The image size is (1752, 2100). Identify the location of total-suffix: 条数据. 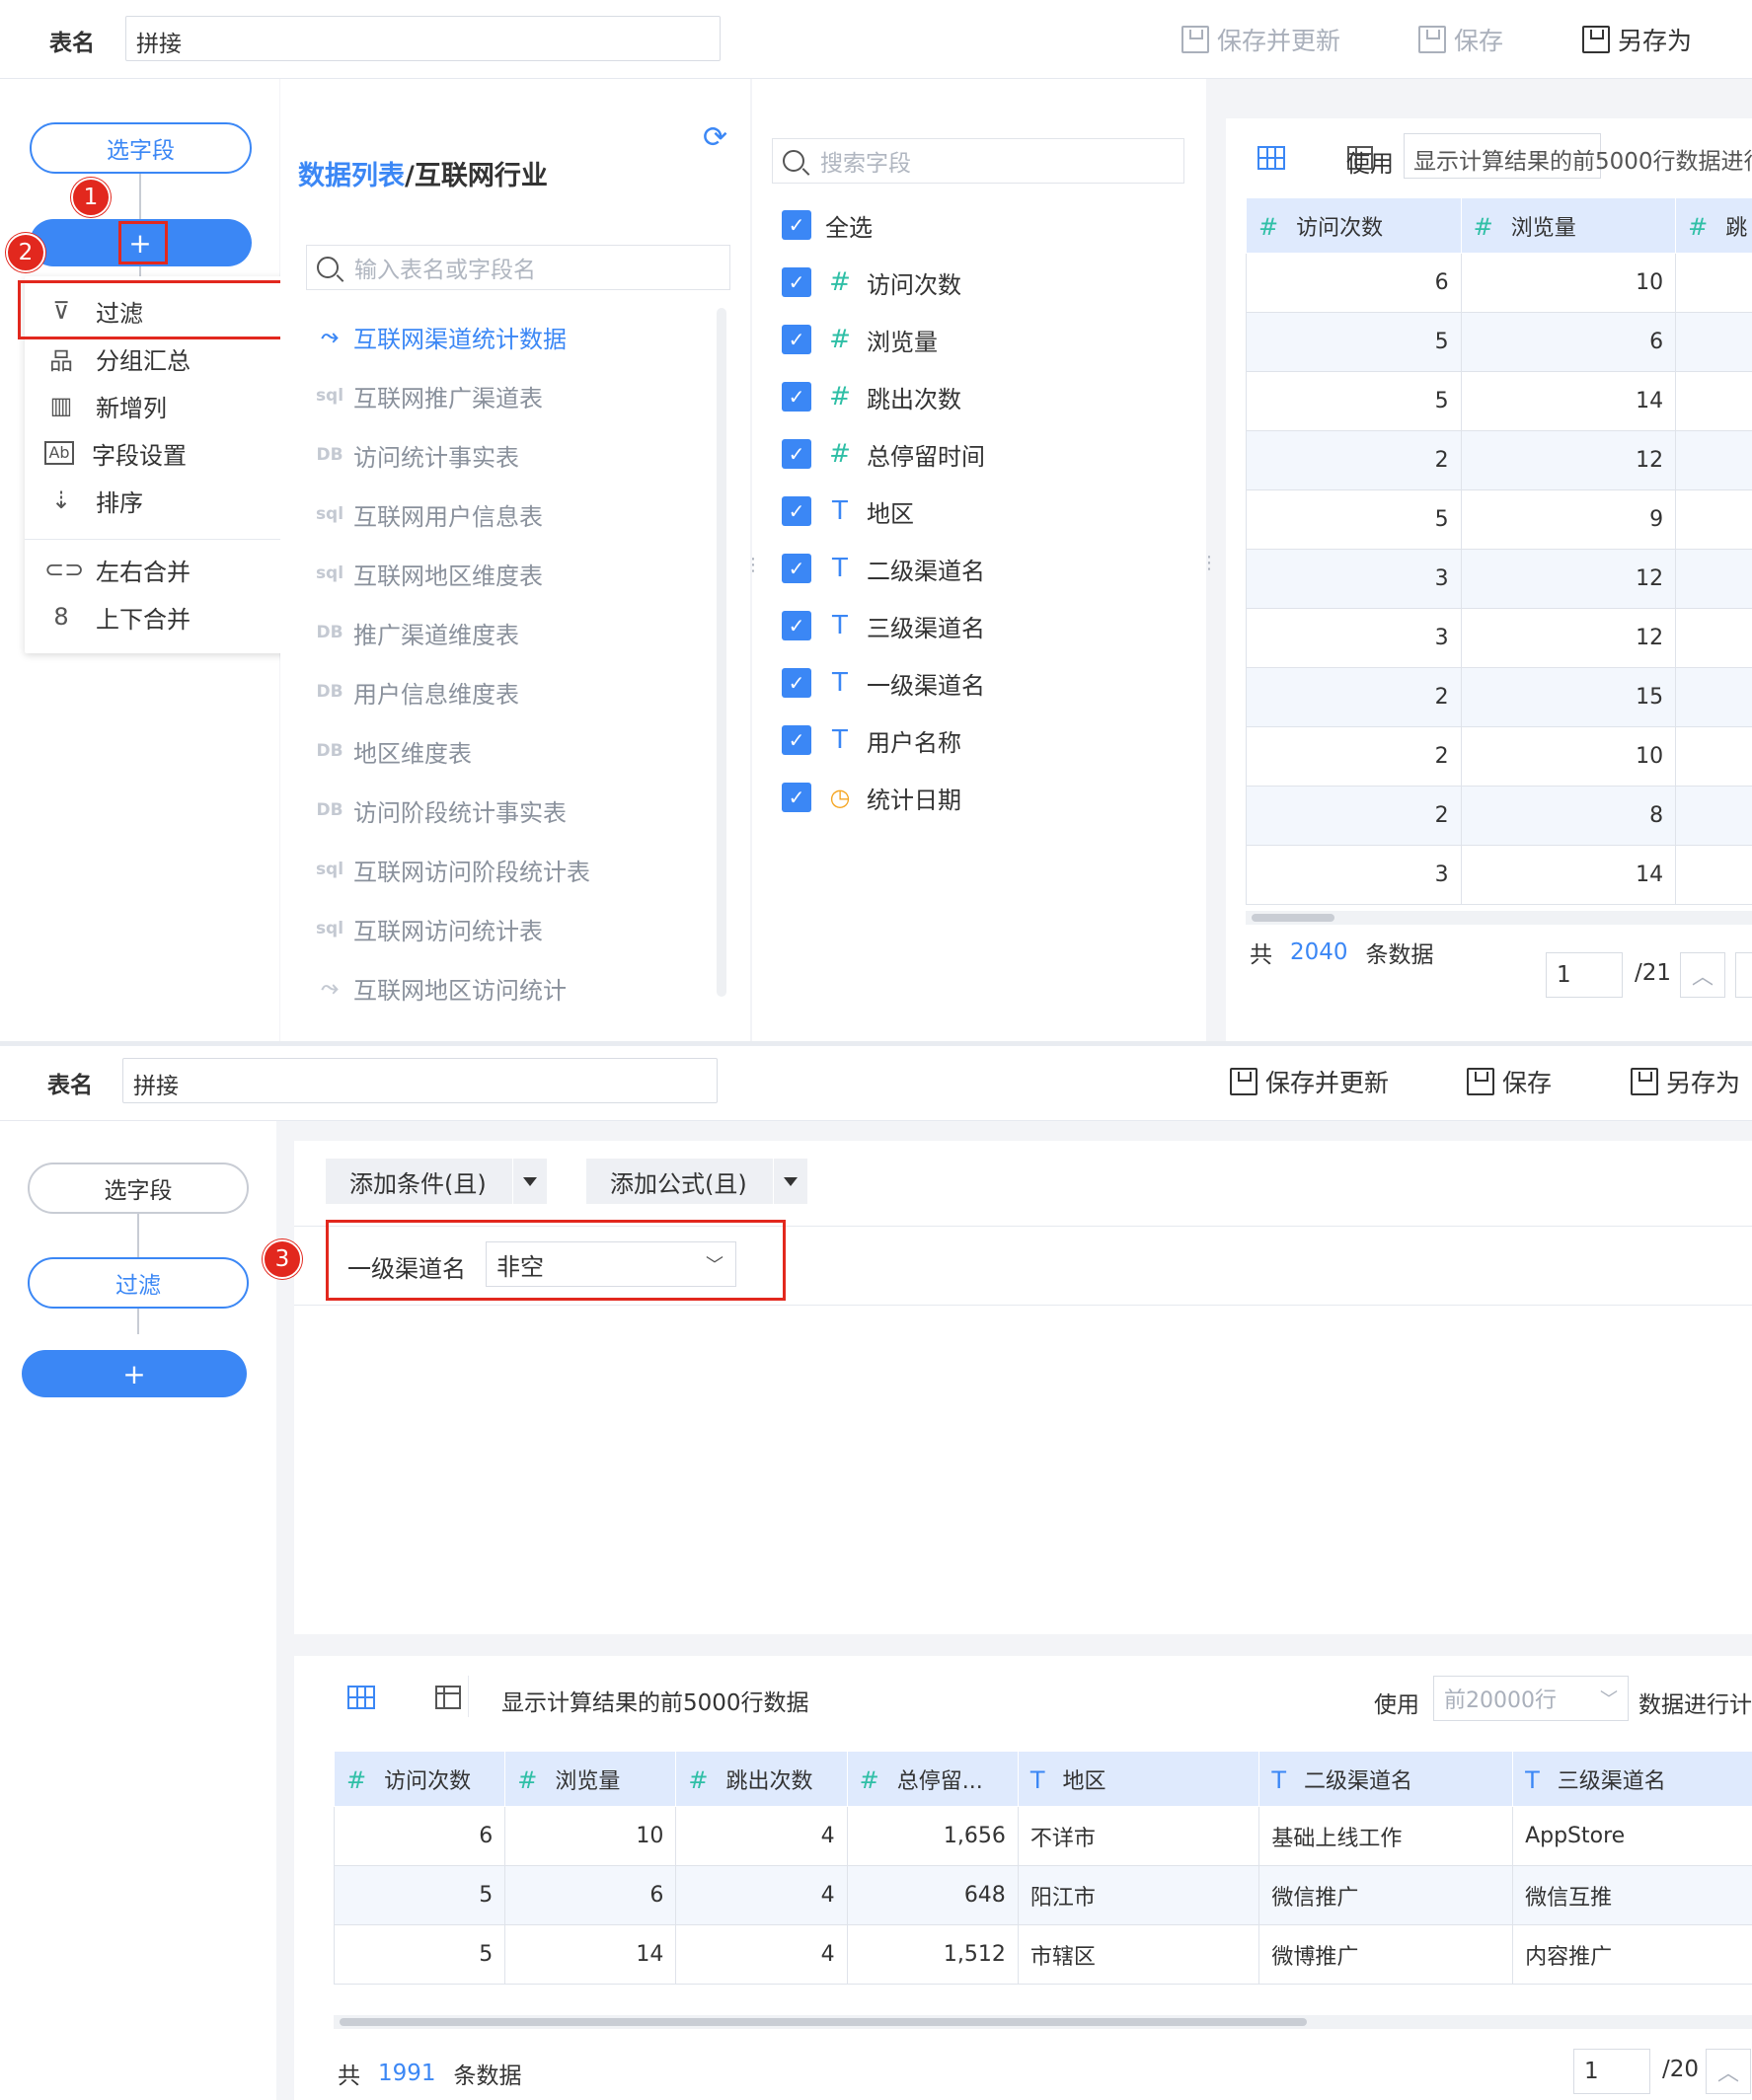
(487, 2076).